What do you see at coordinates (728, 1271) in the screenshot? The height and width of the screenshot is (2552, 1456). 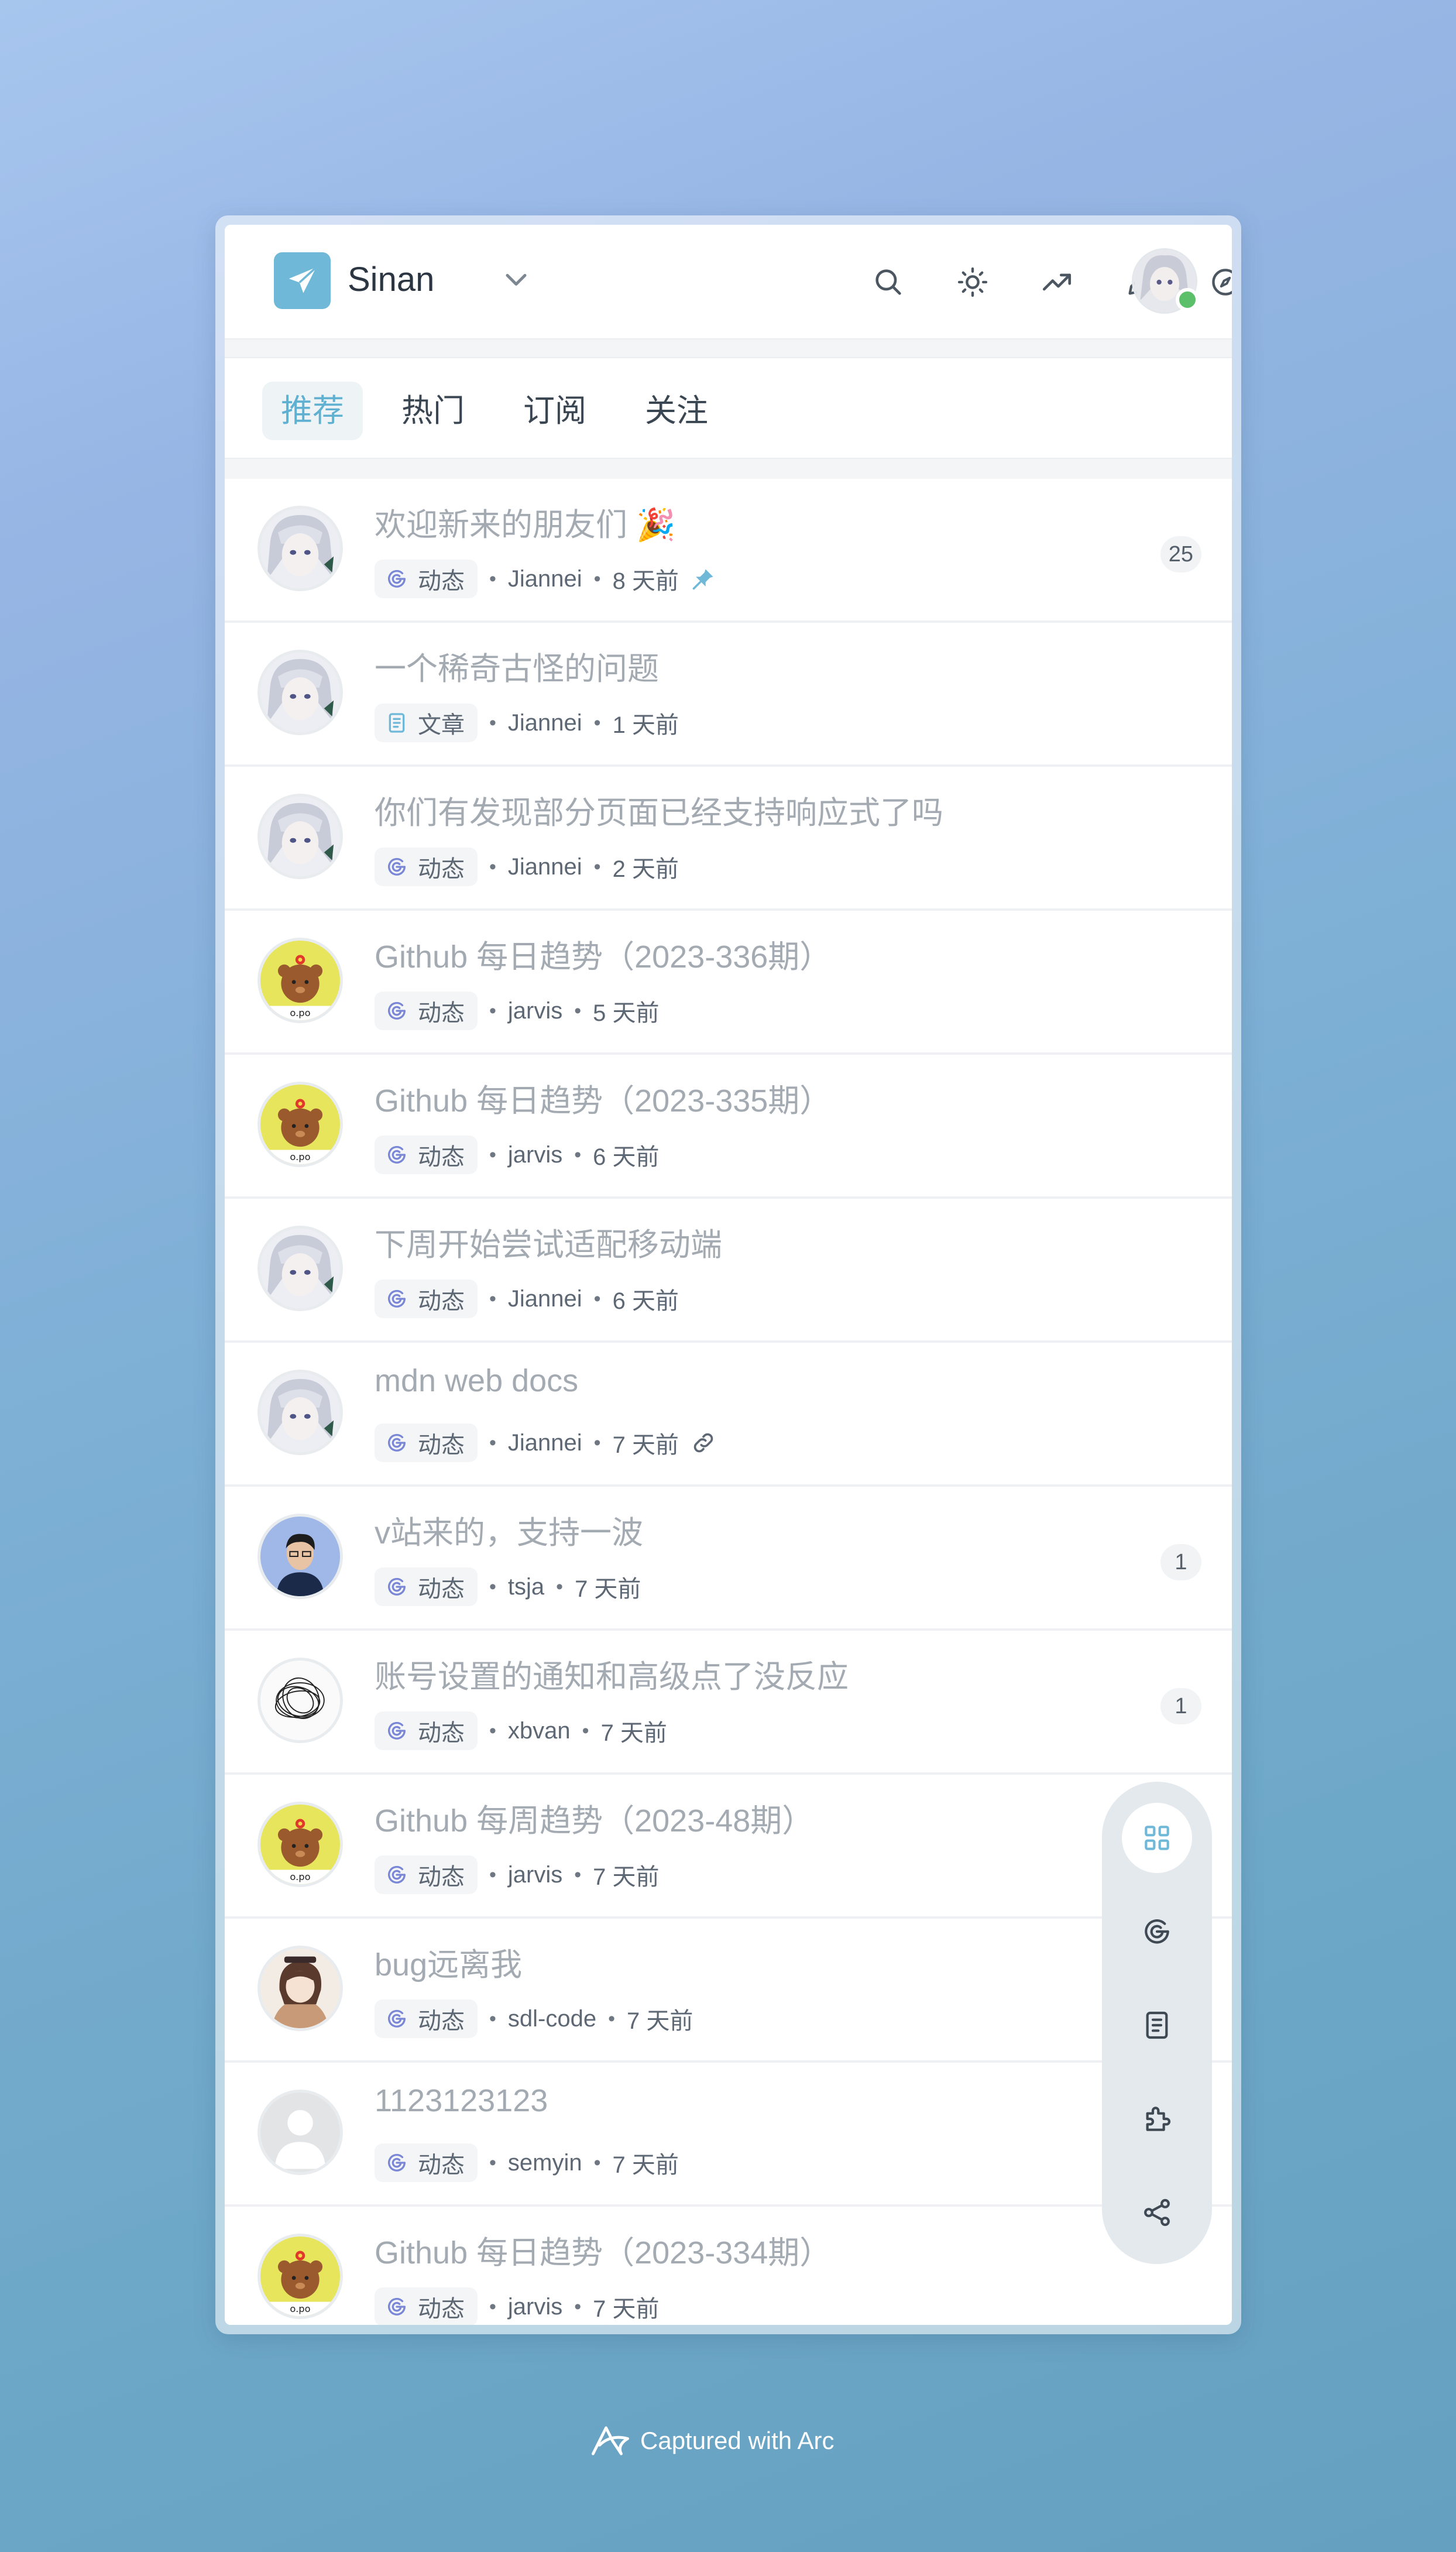 I see `post-row: 下周开始尝试适配移动端 动态 • Jiannei • 6 天前` at bounding box center [728, 1271].